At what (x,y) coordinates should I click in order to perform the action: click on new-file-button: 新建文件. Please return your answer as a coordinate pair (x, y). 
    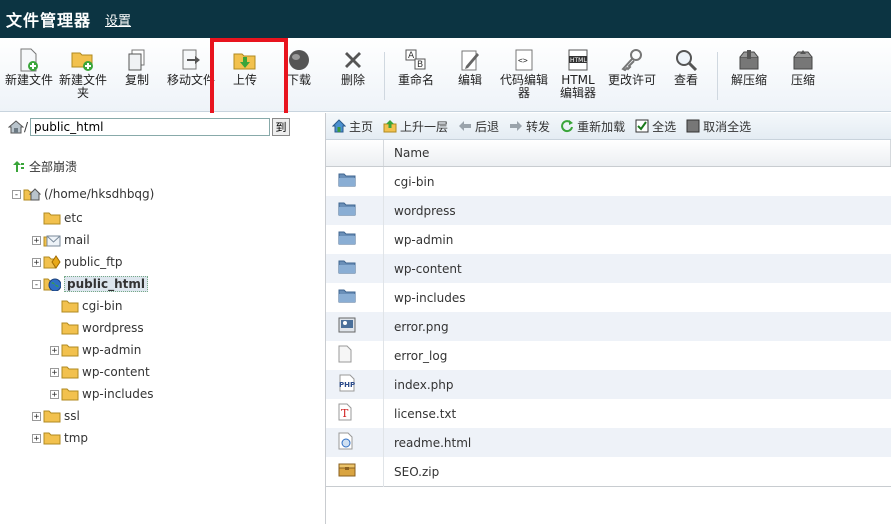
    Looking at the image, I should click on (29, 62).